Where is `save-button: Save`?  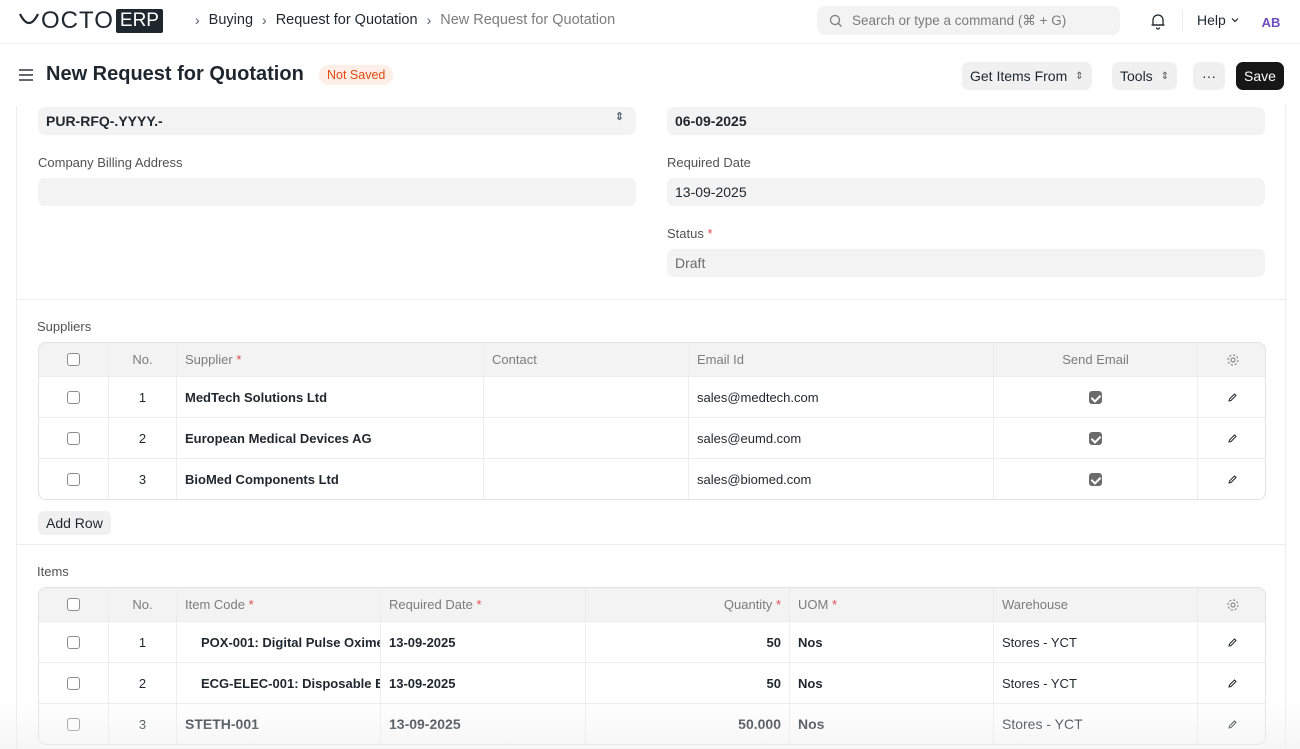
save-button: Save is located at coordinates (1260, 76).